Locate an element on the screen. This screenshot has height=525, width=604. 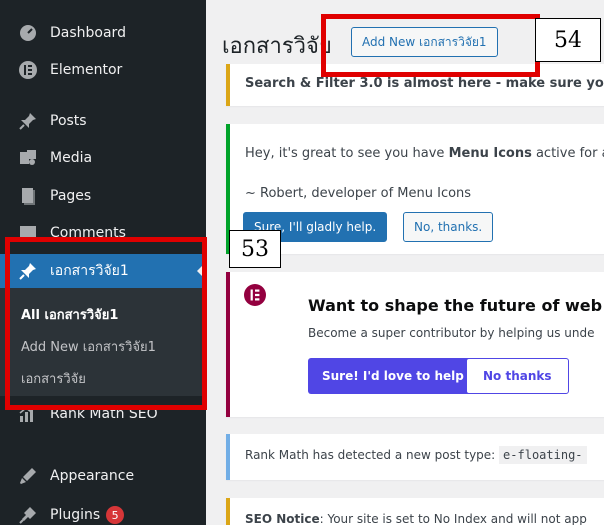
current-menu-arrow is located at coordinates (201, 271).